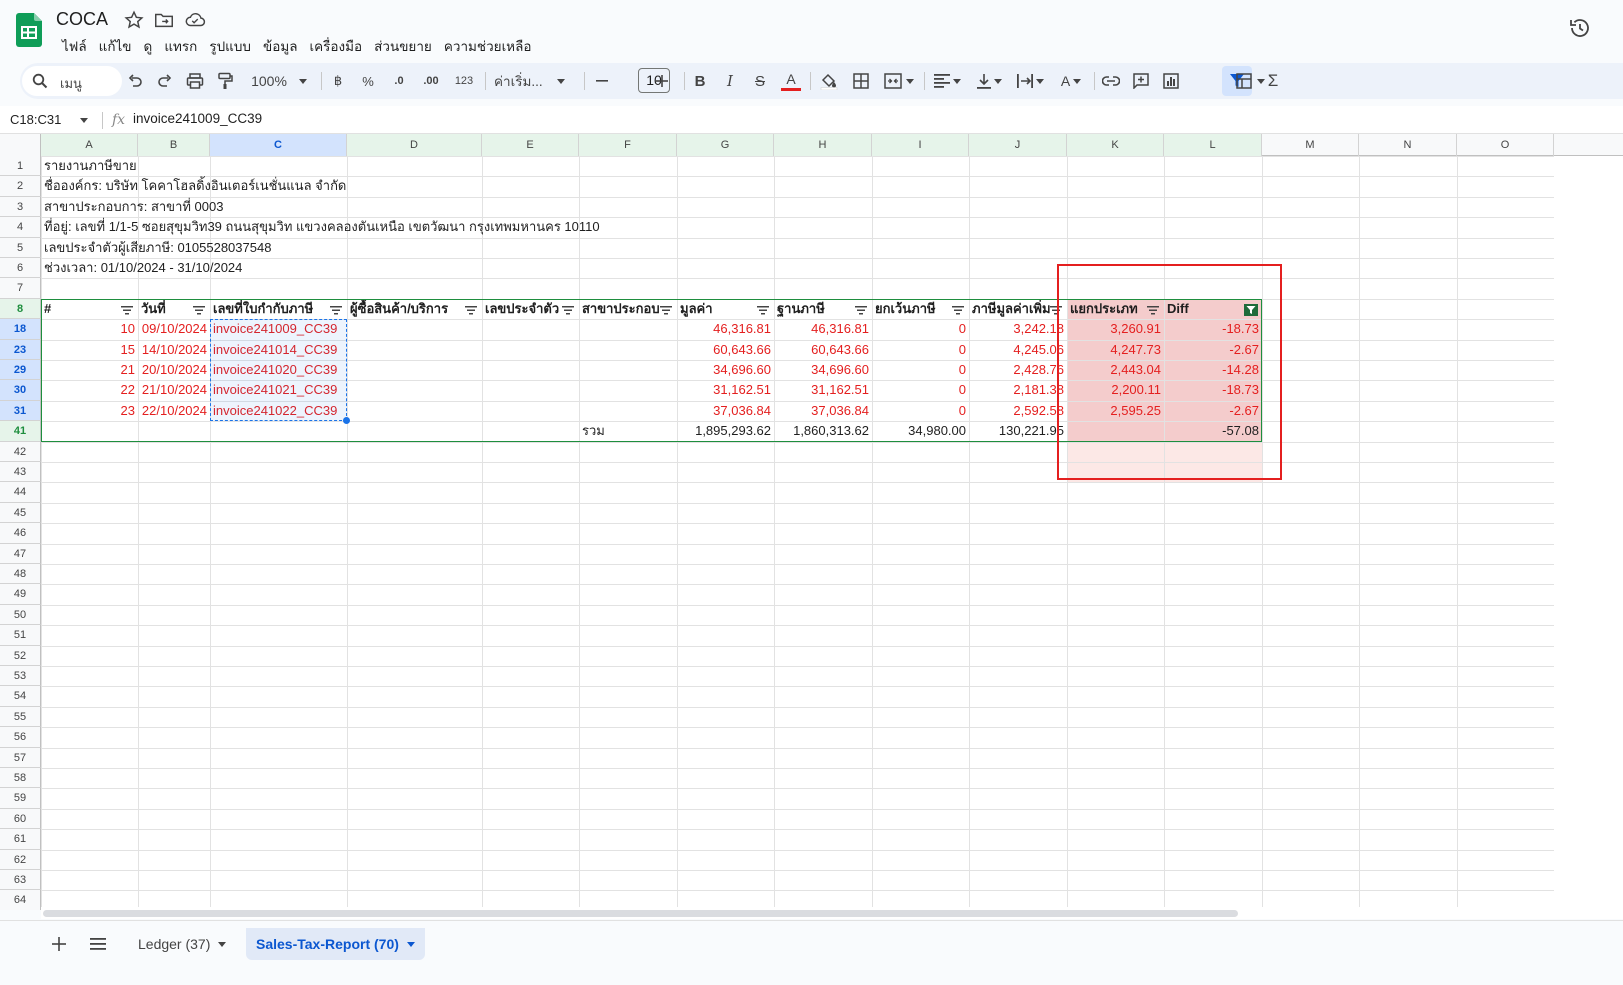 Image resolution: width=1623 pixels, height=985 pixels. What do you see at coordinates (602, 81) in the screenshot?
I see `font-size-decrease-icon` at bounding box center [602, 81].